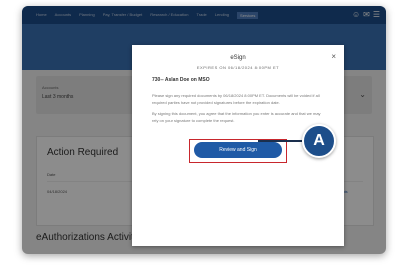 The height and width of the screenshot is (265, 407). I want to click on expiration-subtitle: EXPIRES ON 06/18/2024 8:00PM ET, so click(238, 67).